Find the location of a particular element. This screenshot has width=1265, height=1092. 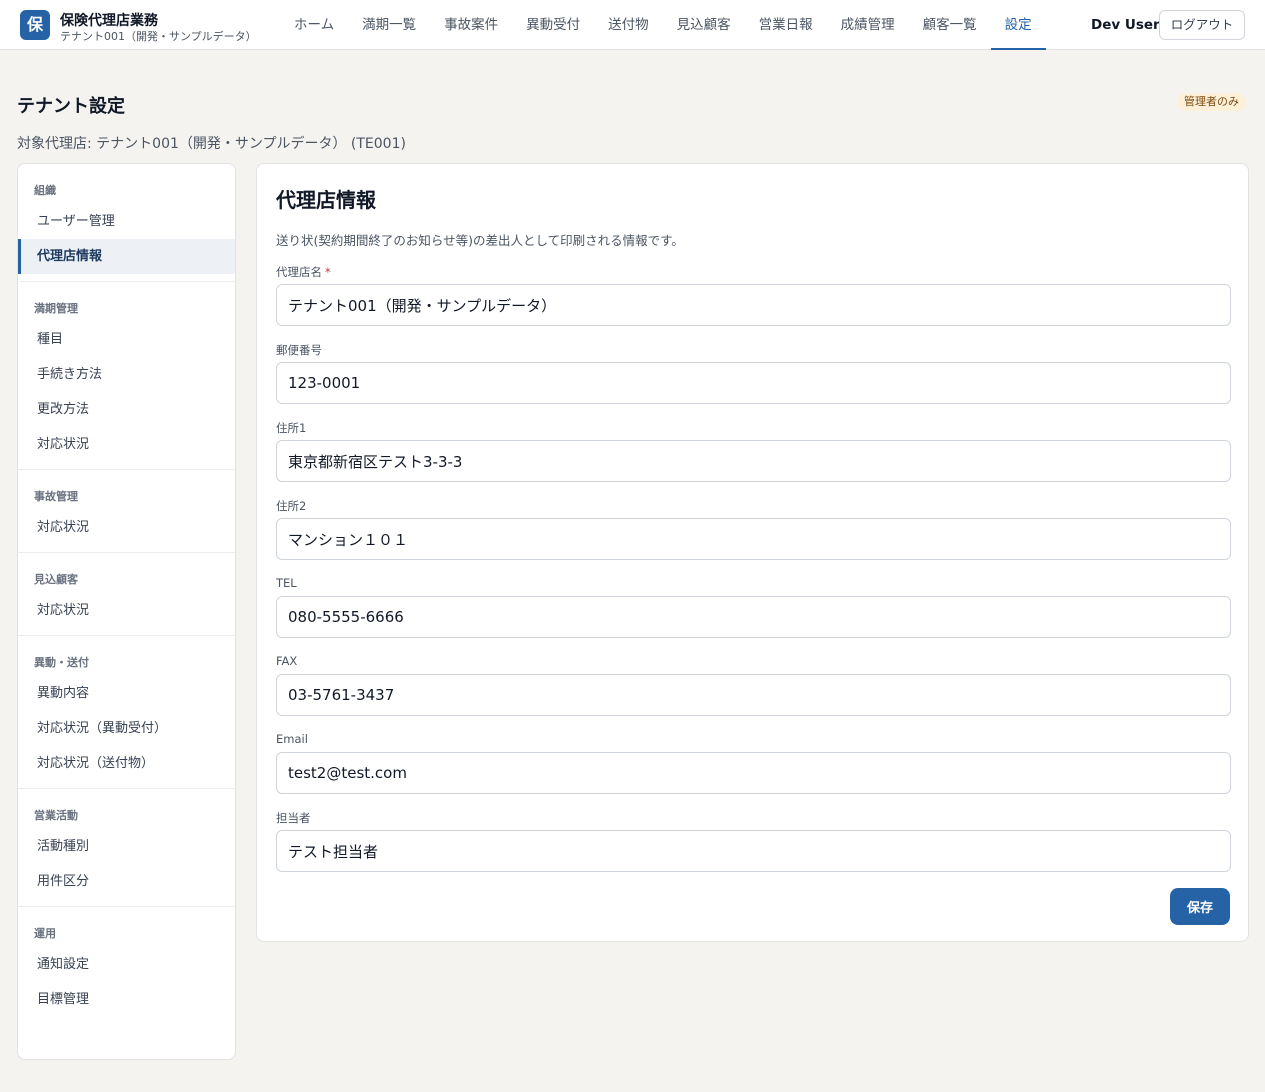

target-agency: 対象代理店: テナント001（開発・サンプルデータ） (TE001) is located at coordinates (211, 144).